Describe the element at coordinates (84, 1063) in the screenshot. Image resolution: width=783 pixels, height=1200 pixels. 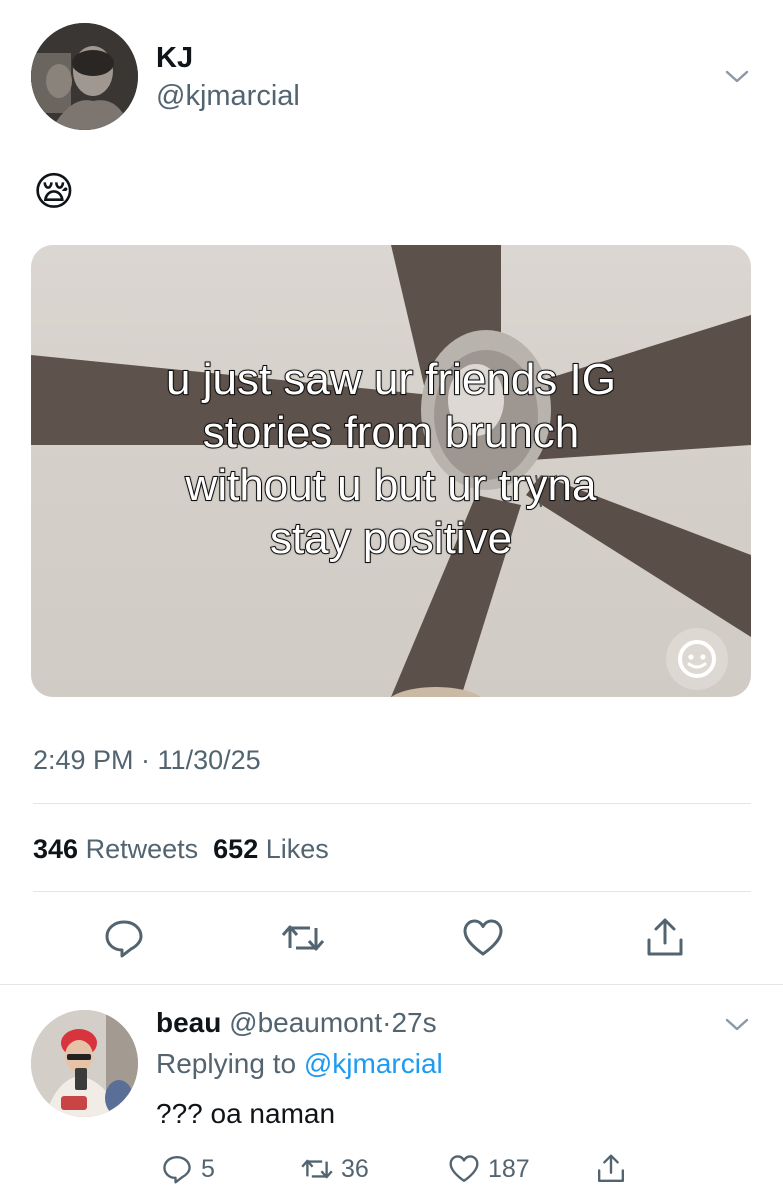
I see `reply-author-avatar` at that location.